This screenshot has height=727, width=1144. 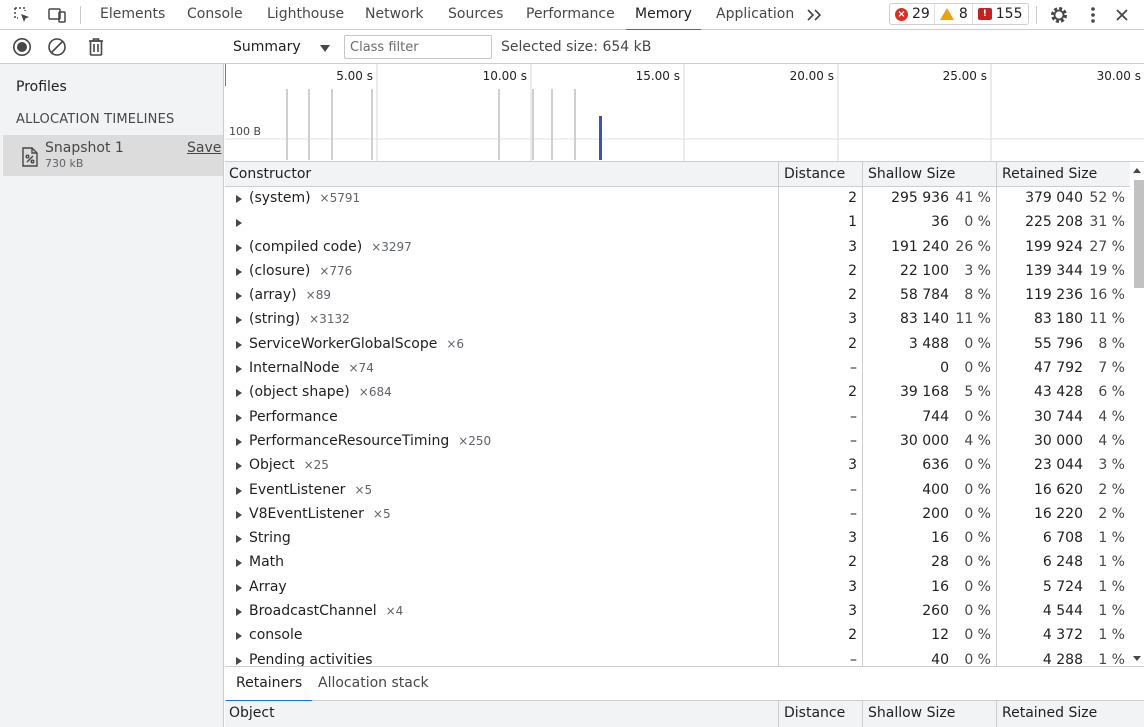 I want to click on tab-application: Application, so click(x=755, y=15).